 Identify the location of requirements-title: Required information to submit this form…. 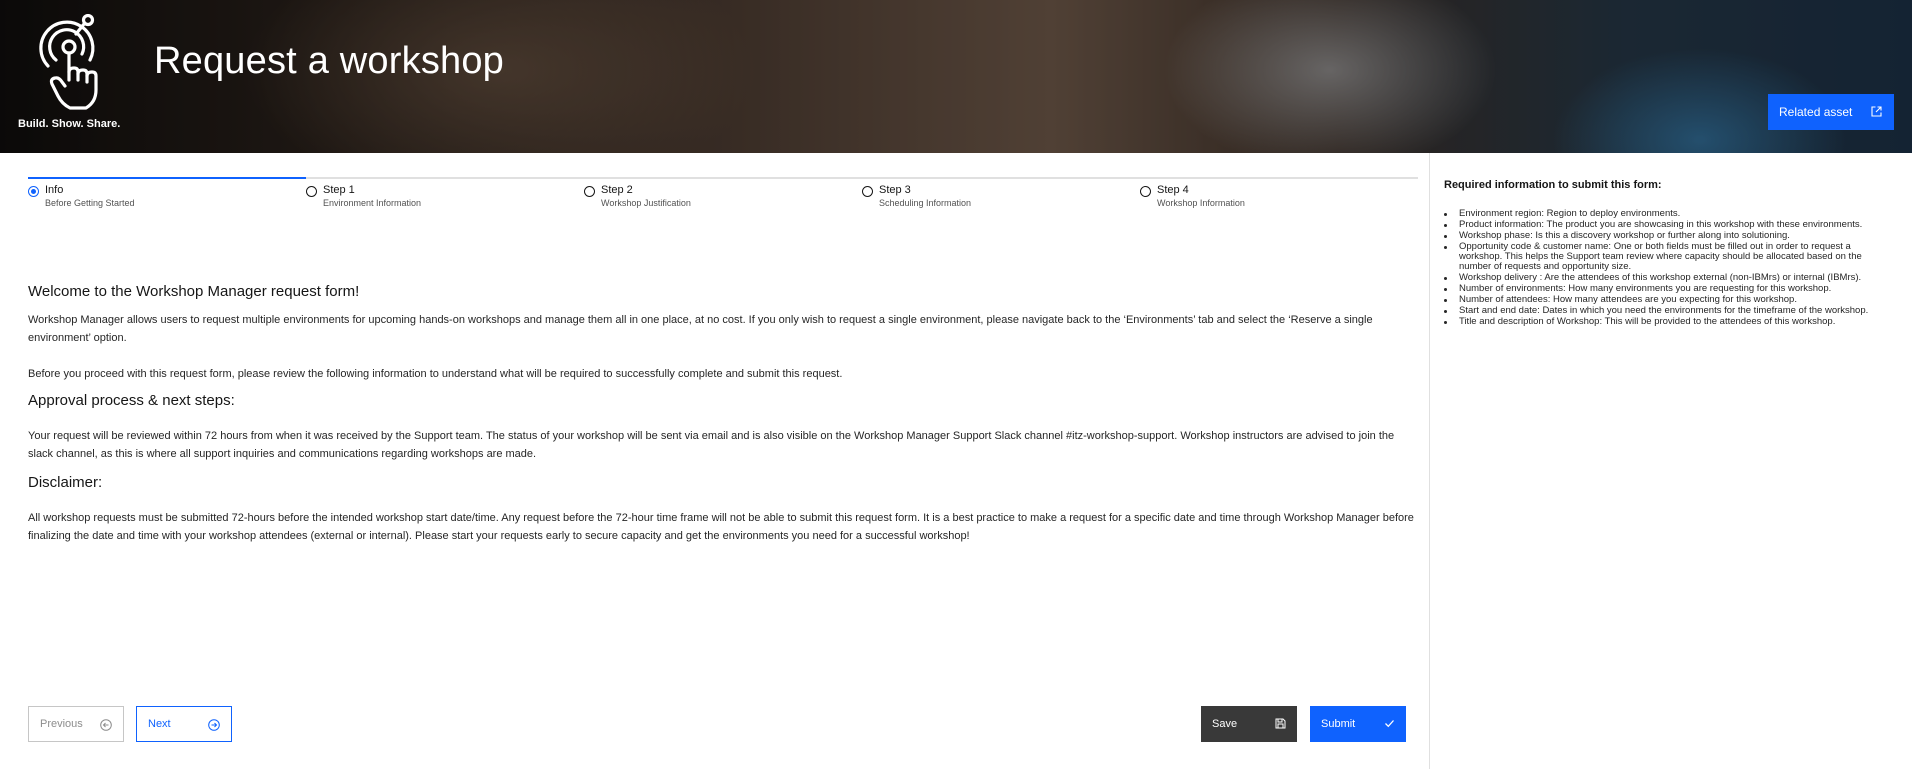
(1553, 185).